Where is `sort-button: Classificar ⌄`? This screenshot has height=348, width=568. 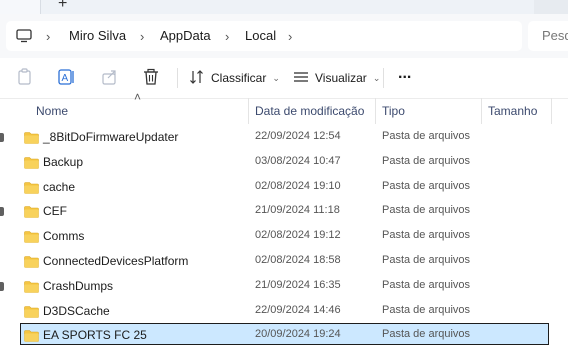
sort-button: Classificar ⌄ is located at coordinates (234, 78).